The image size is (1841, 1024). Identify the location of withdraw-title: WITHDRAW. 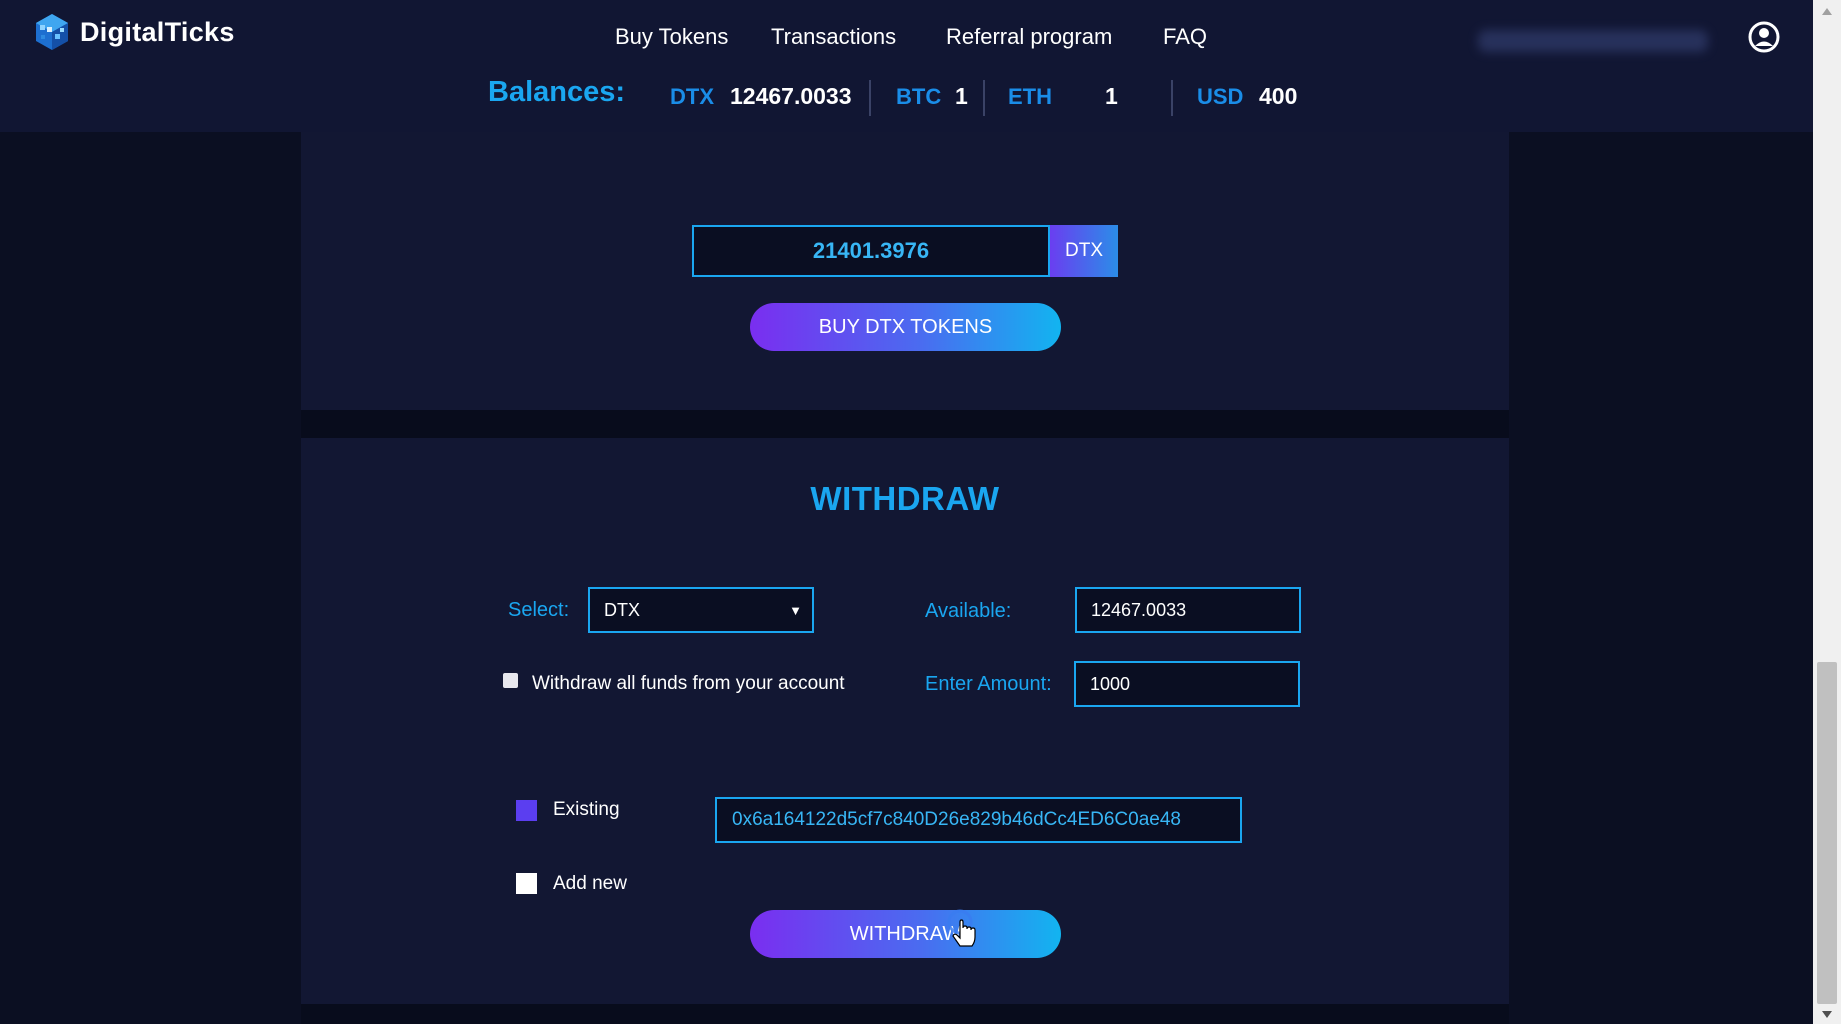
(905, 498).